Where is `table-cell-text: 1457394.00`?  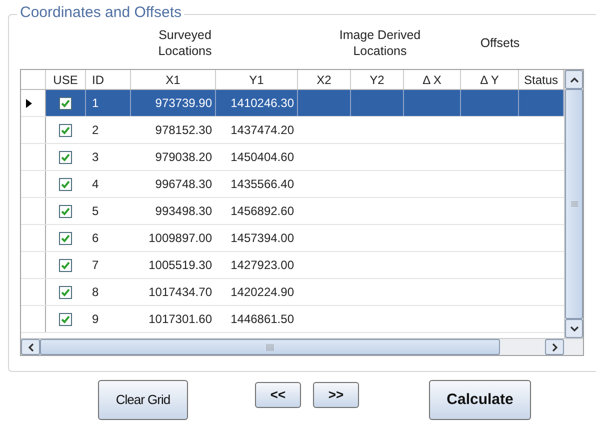 table-cell-text: 1457394.00 is located at coordinates (262, 238).